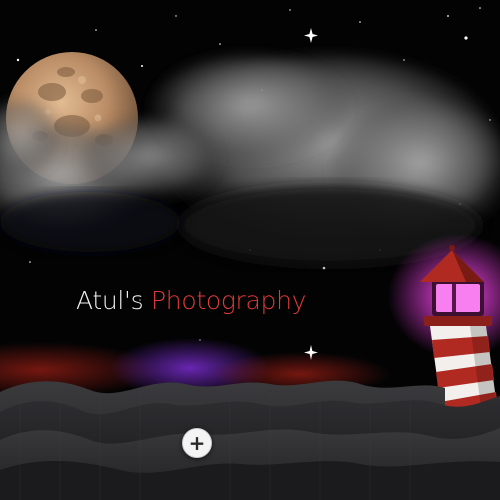  I want to click on add-button: +, so click(197, 443).